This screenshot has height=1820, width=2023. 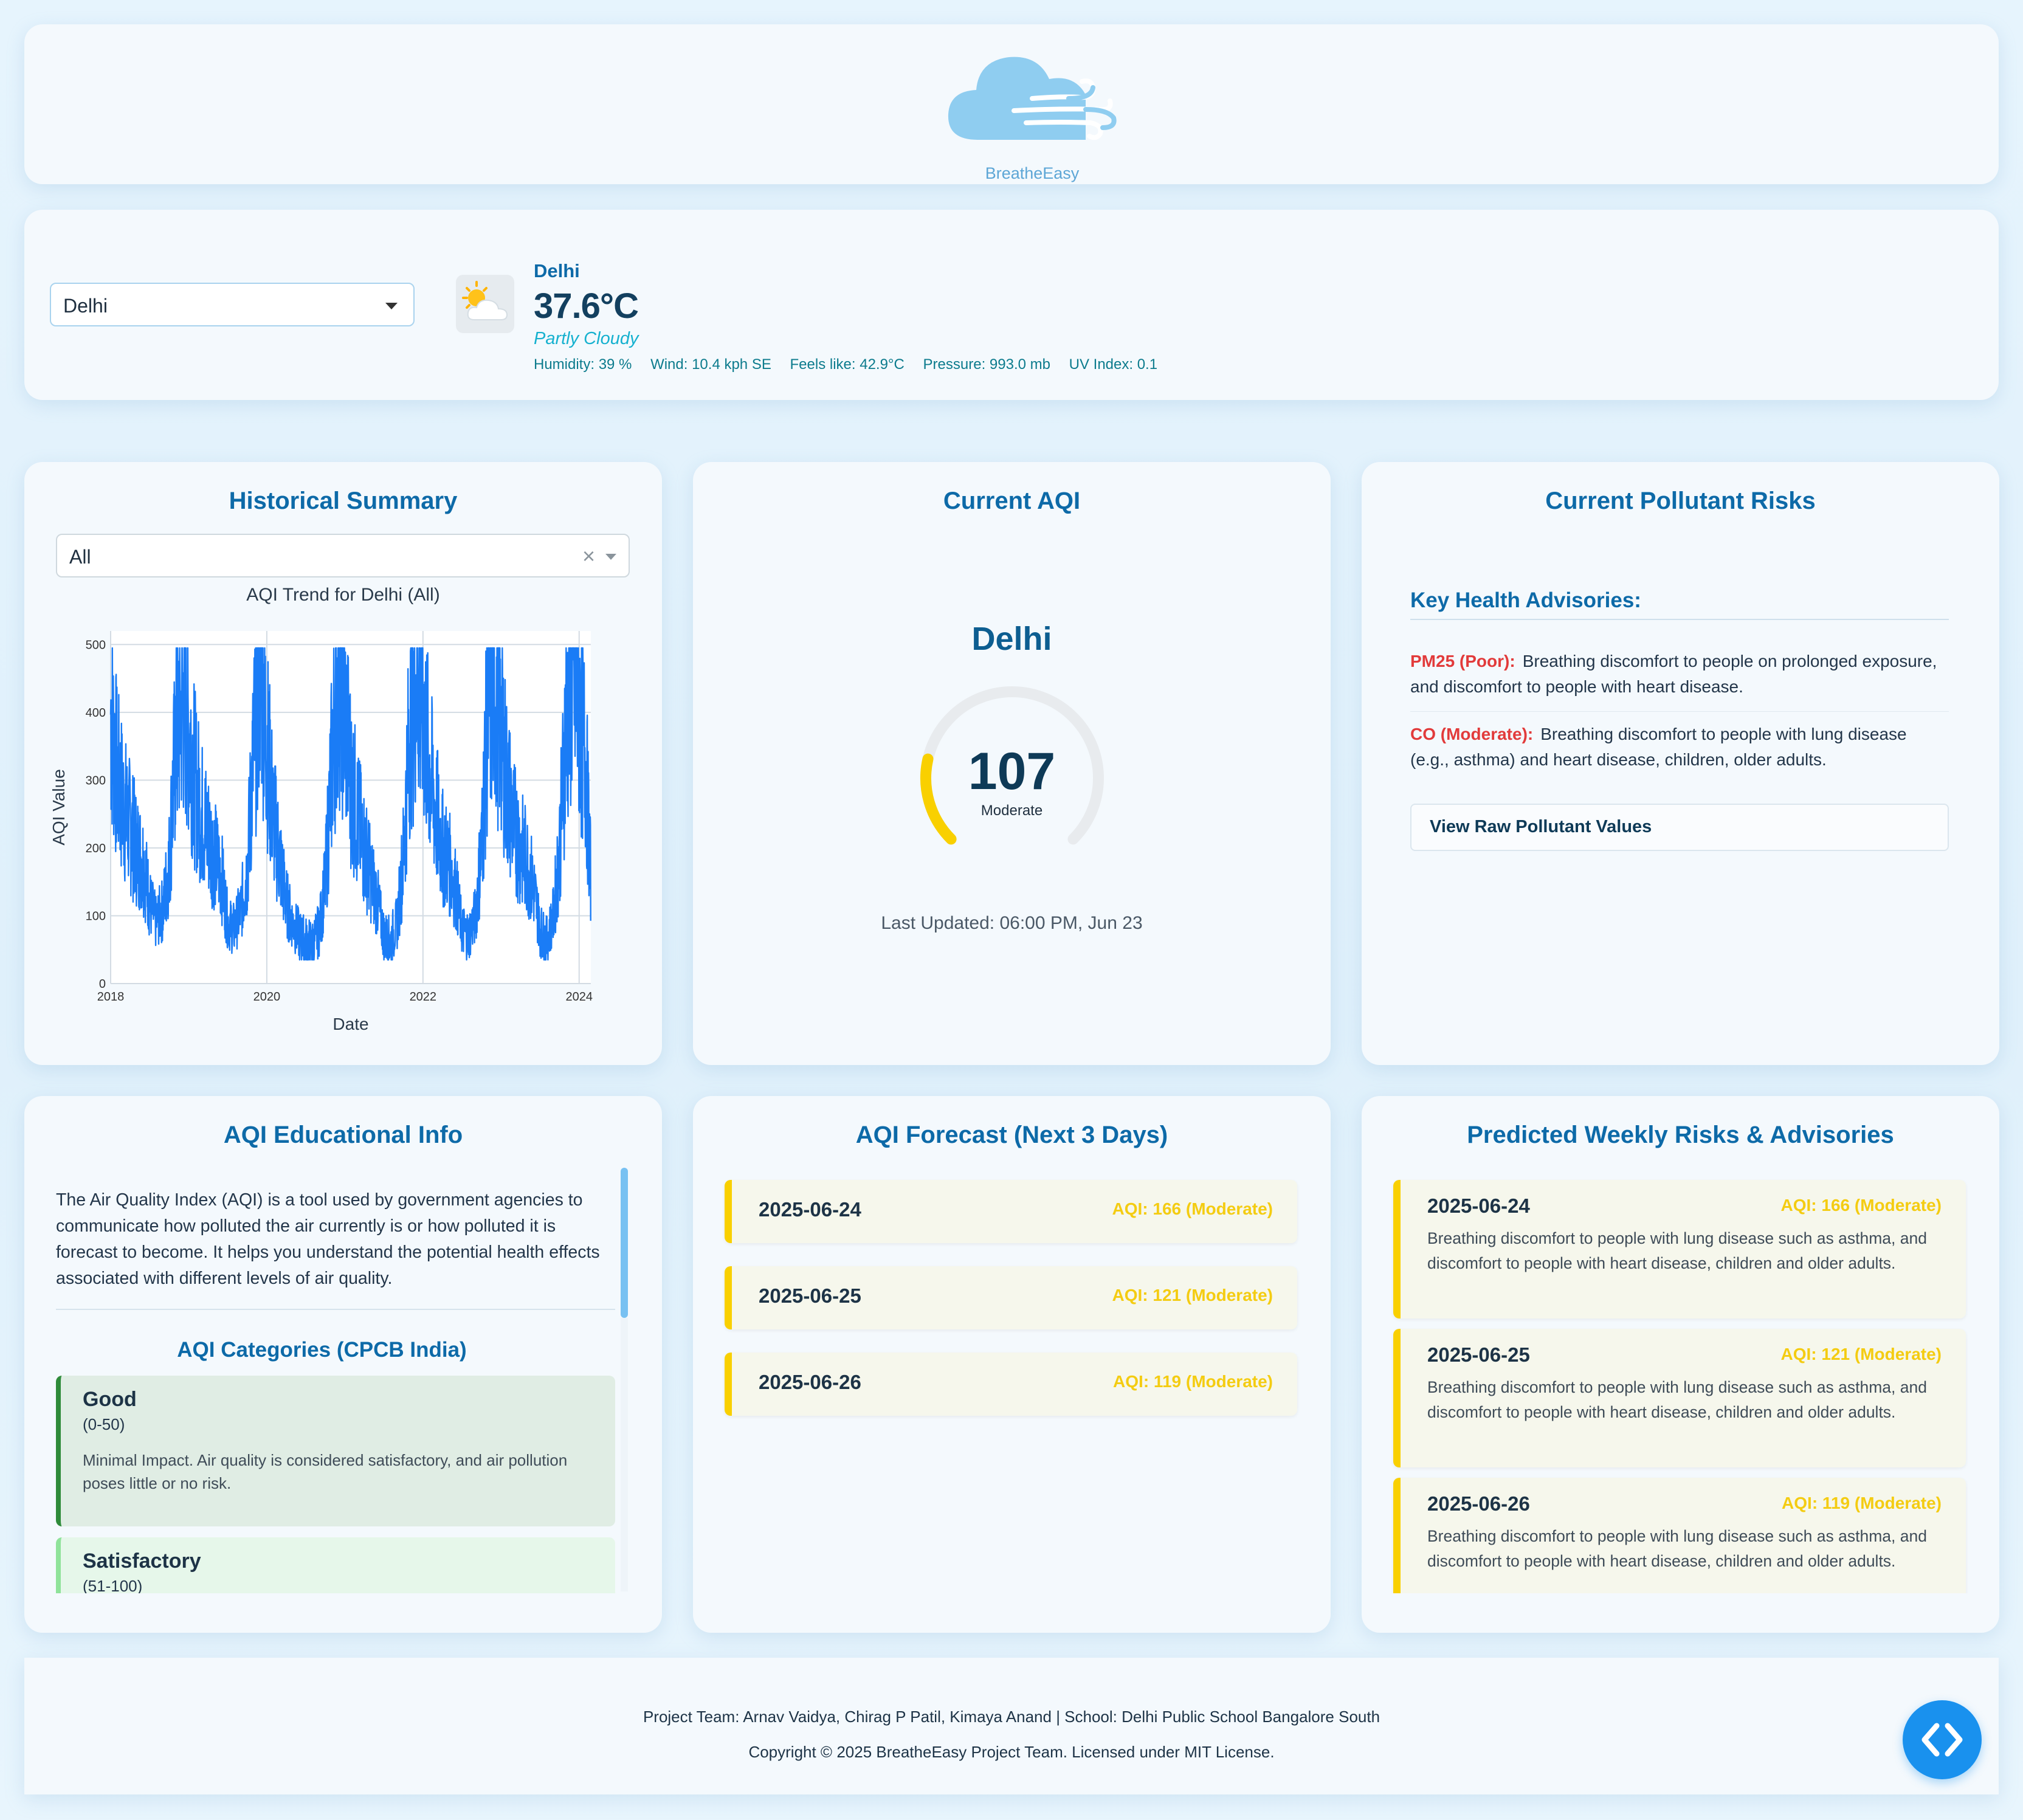 What do you see at coordinates (1011, 810) in the screenshot?
I see `current-aqi-category: Moderate` at bounding box center [1011, 810].